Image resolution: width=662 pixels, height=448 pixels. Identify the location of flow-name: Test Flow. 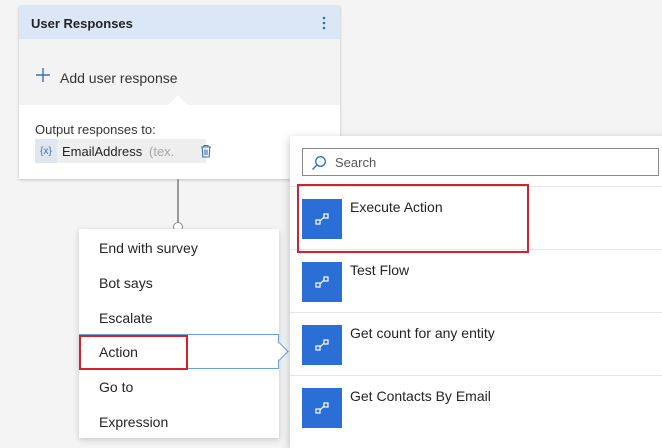
(380, 270).